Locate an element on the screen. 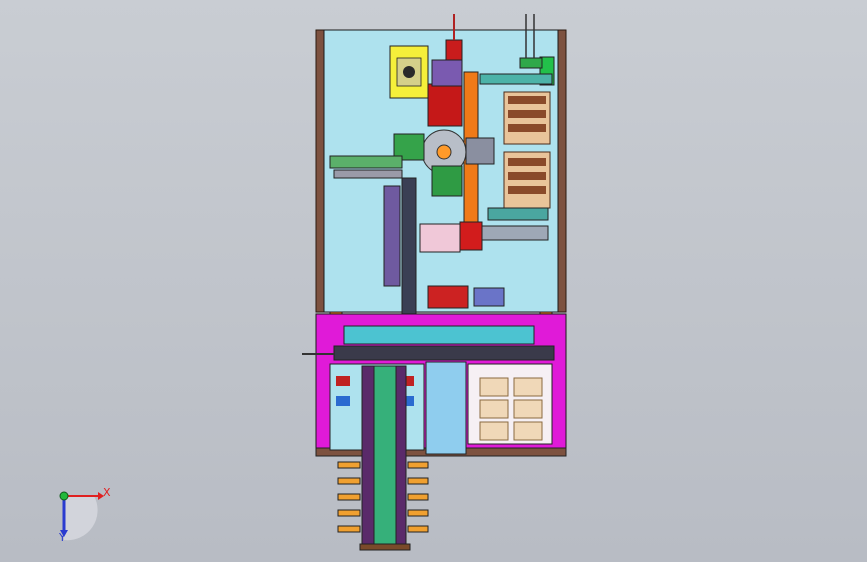  yellow-fixture-hole is located at coordinates (409, 72).